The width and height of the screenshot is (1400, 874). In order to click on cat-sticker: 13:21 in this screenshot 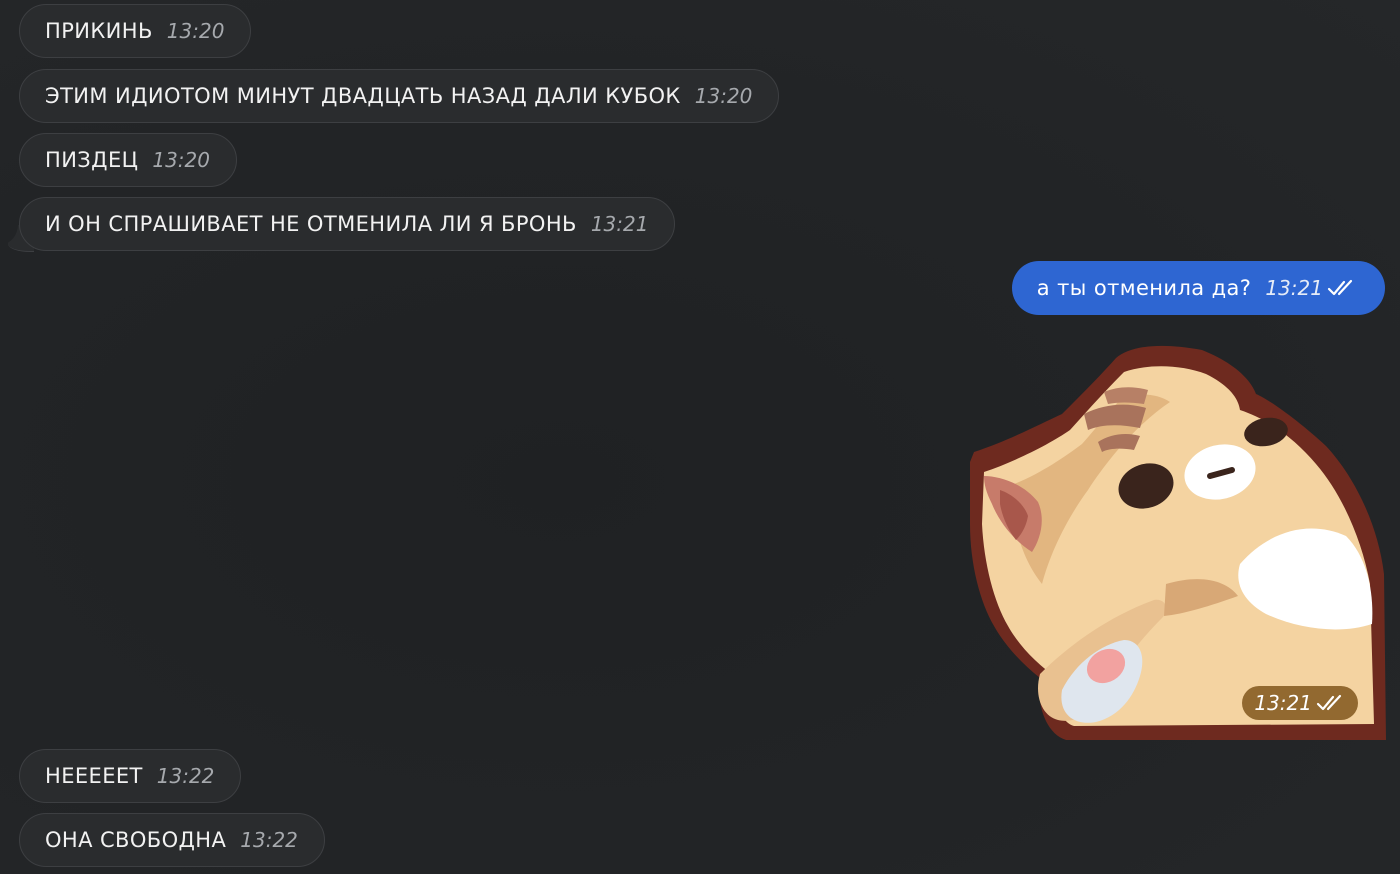, I will do `click(1178, 542)`.